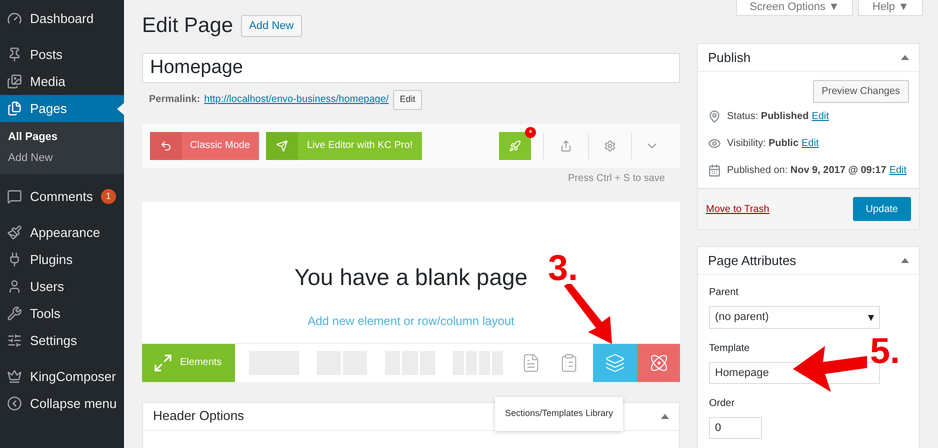  I want to click on menu-item: Comments 1, so click(62, 196).